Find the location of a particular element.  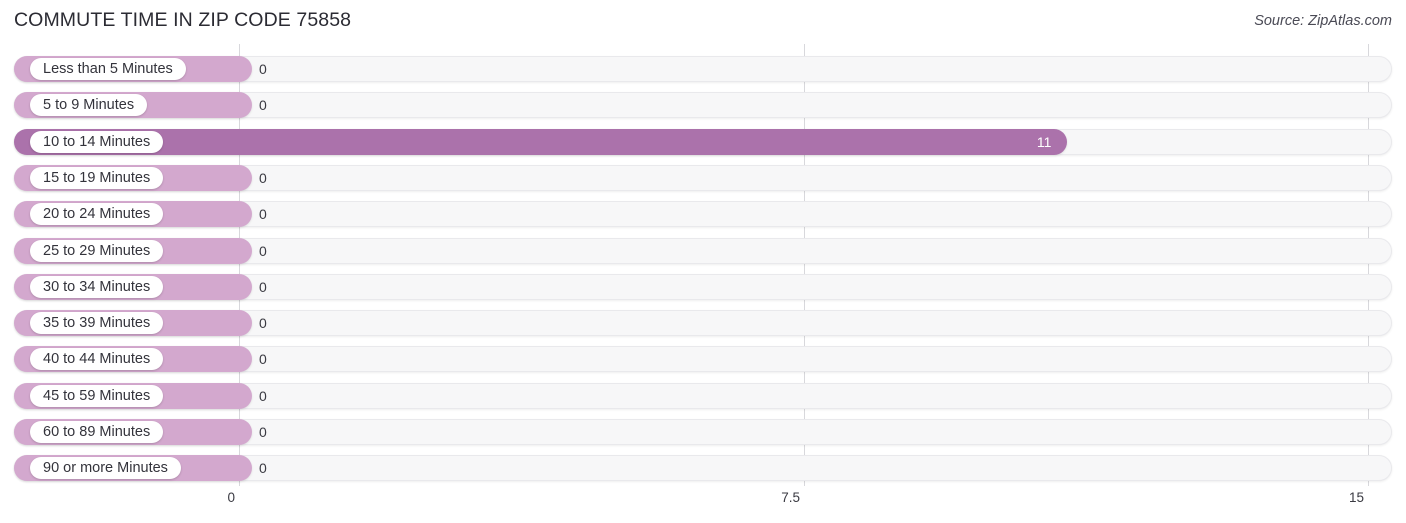

bar-category-label: 45 to 59 Minutes is located at coordinates (97, 395).